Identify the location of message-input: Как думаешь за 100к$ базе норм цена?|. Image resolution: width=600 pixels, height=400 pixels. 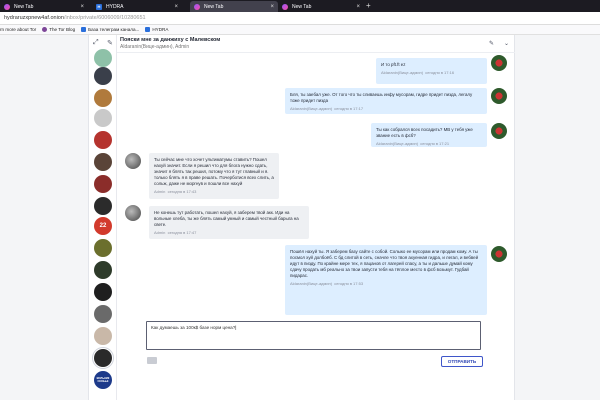
(313, 335).